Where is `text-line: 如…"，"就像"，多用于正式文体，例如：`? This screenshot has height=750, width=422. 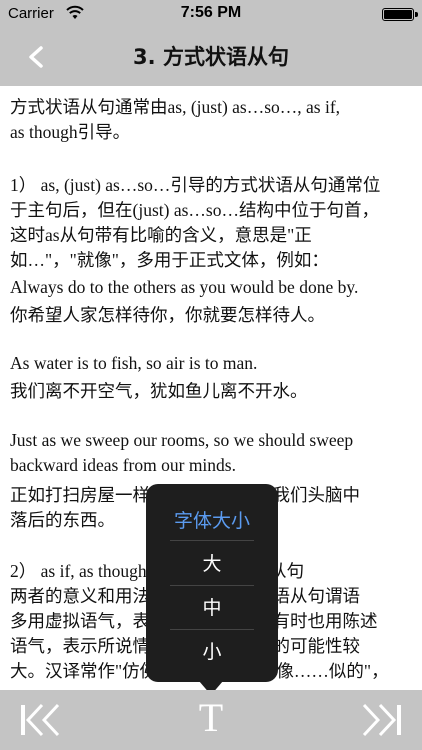
text-line: 如…"，"就像"，多用于正式文体，例如： is located at coordinates (169, 260).